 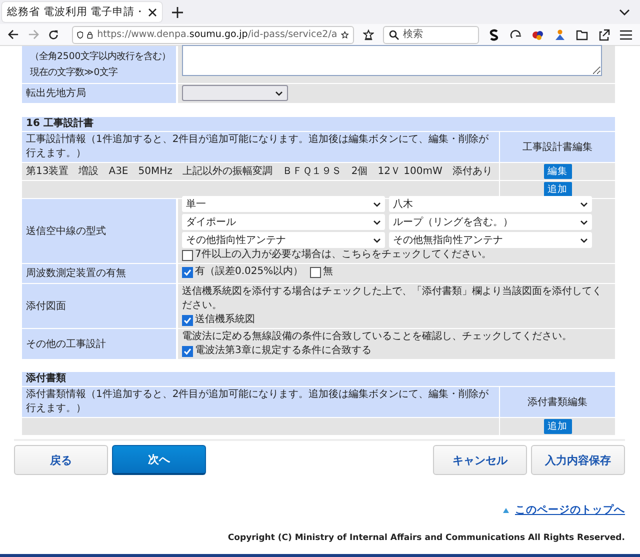 What do you see at coordinates (578, 460) in the screenshot?
I see `save-button: 入力内容保存` at bounding box center [578, 460].